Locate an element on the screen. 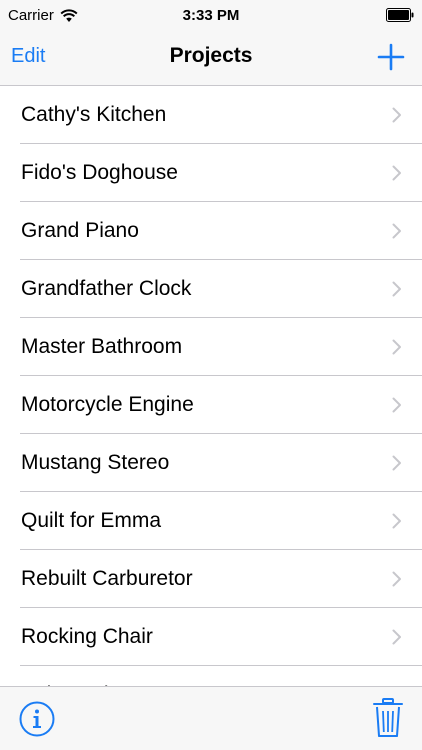 The width and height of the screenshot is (422, 750). list-item: Rebuilt Carburetor is located at coordinates (211, 579).